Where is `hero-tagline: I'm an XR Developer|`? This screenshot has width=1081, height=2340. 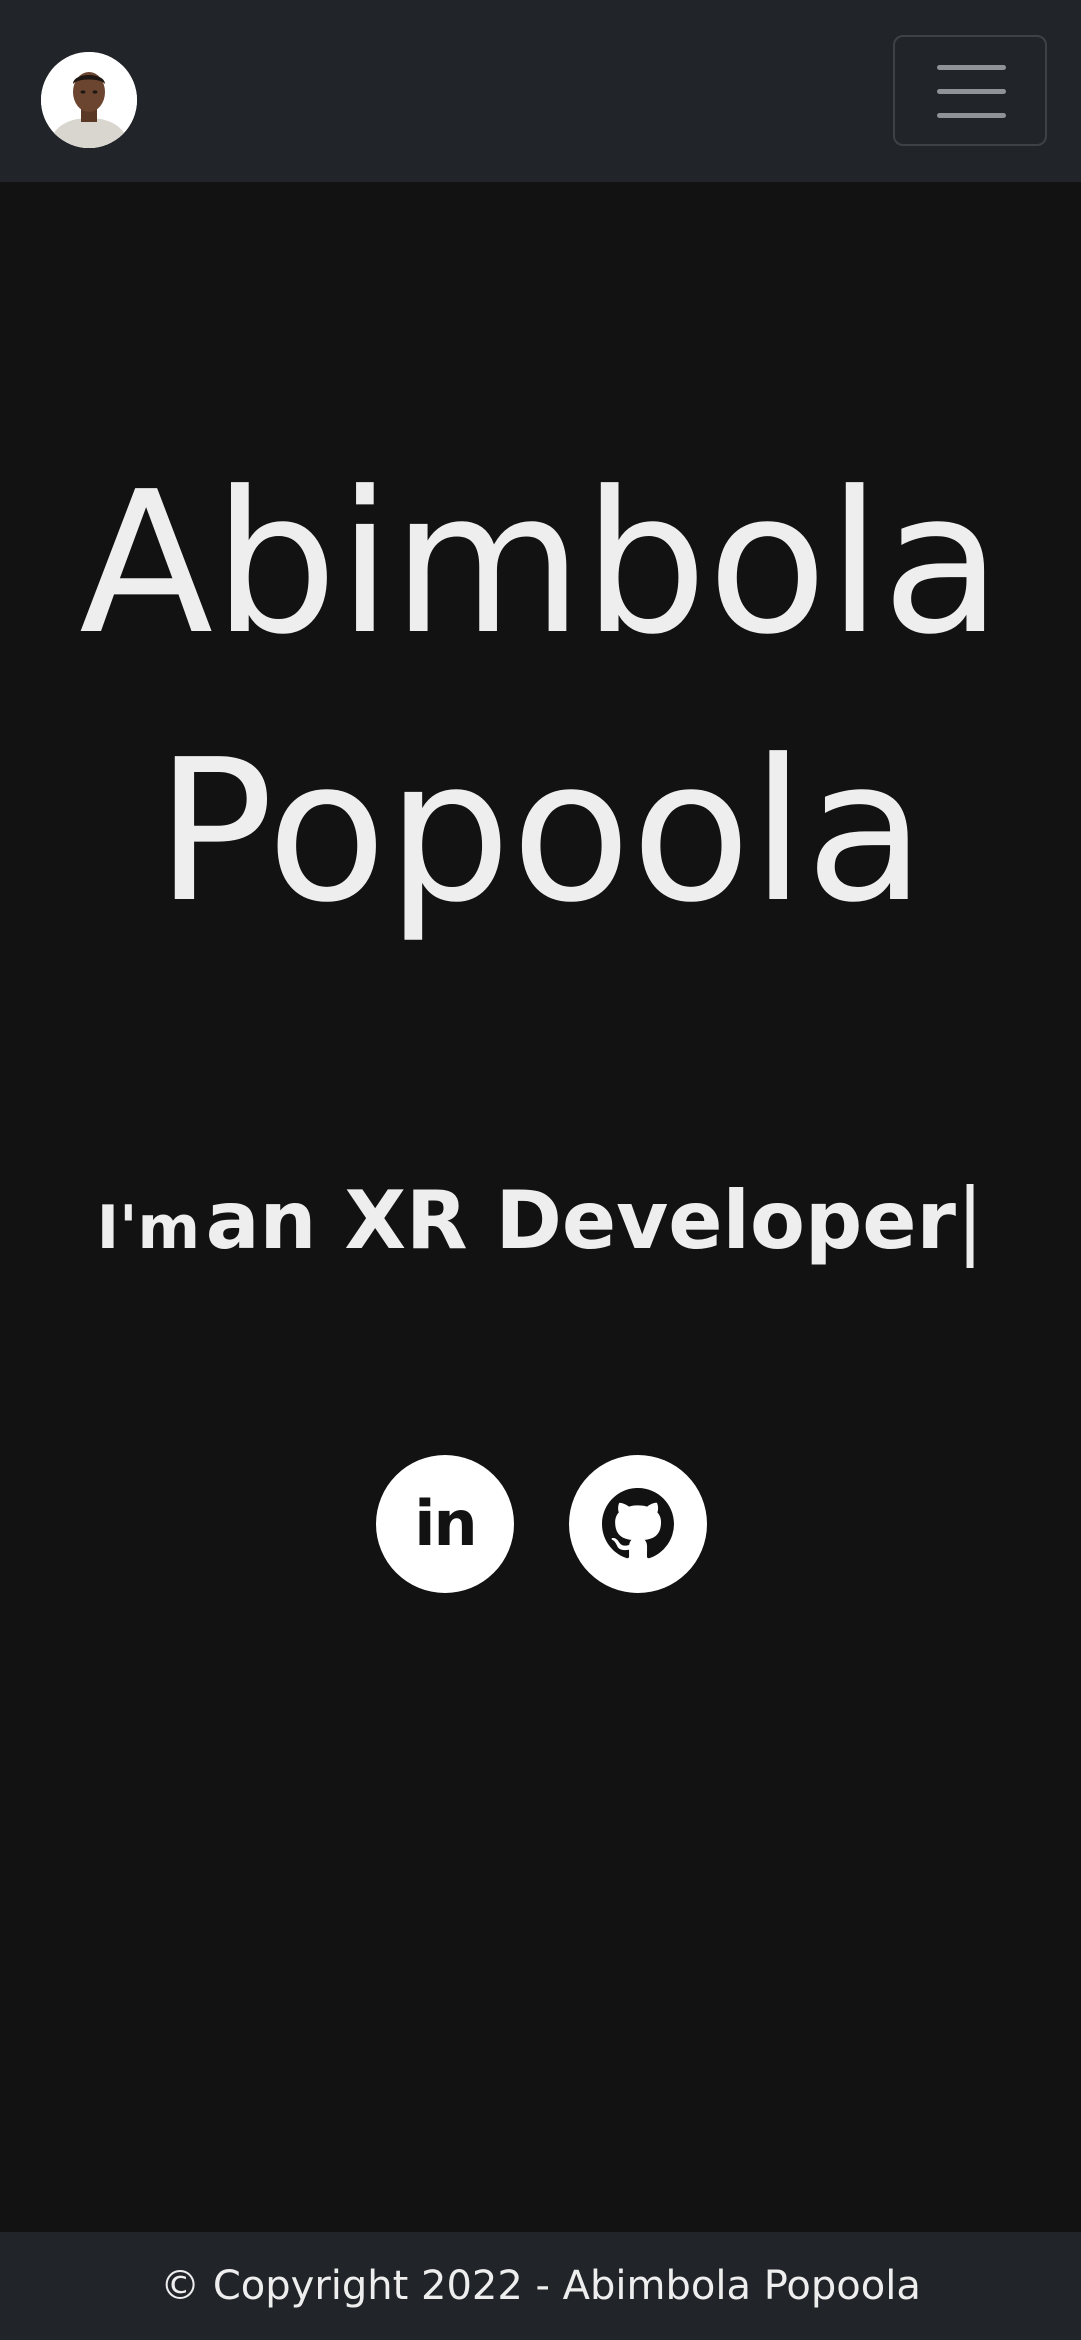 hero-tagline: I'm an XR Developer| is located at coordinates (540, 1219).